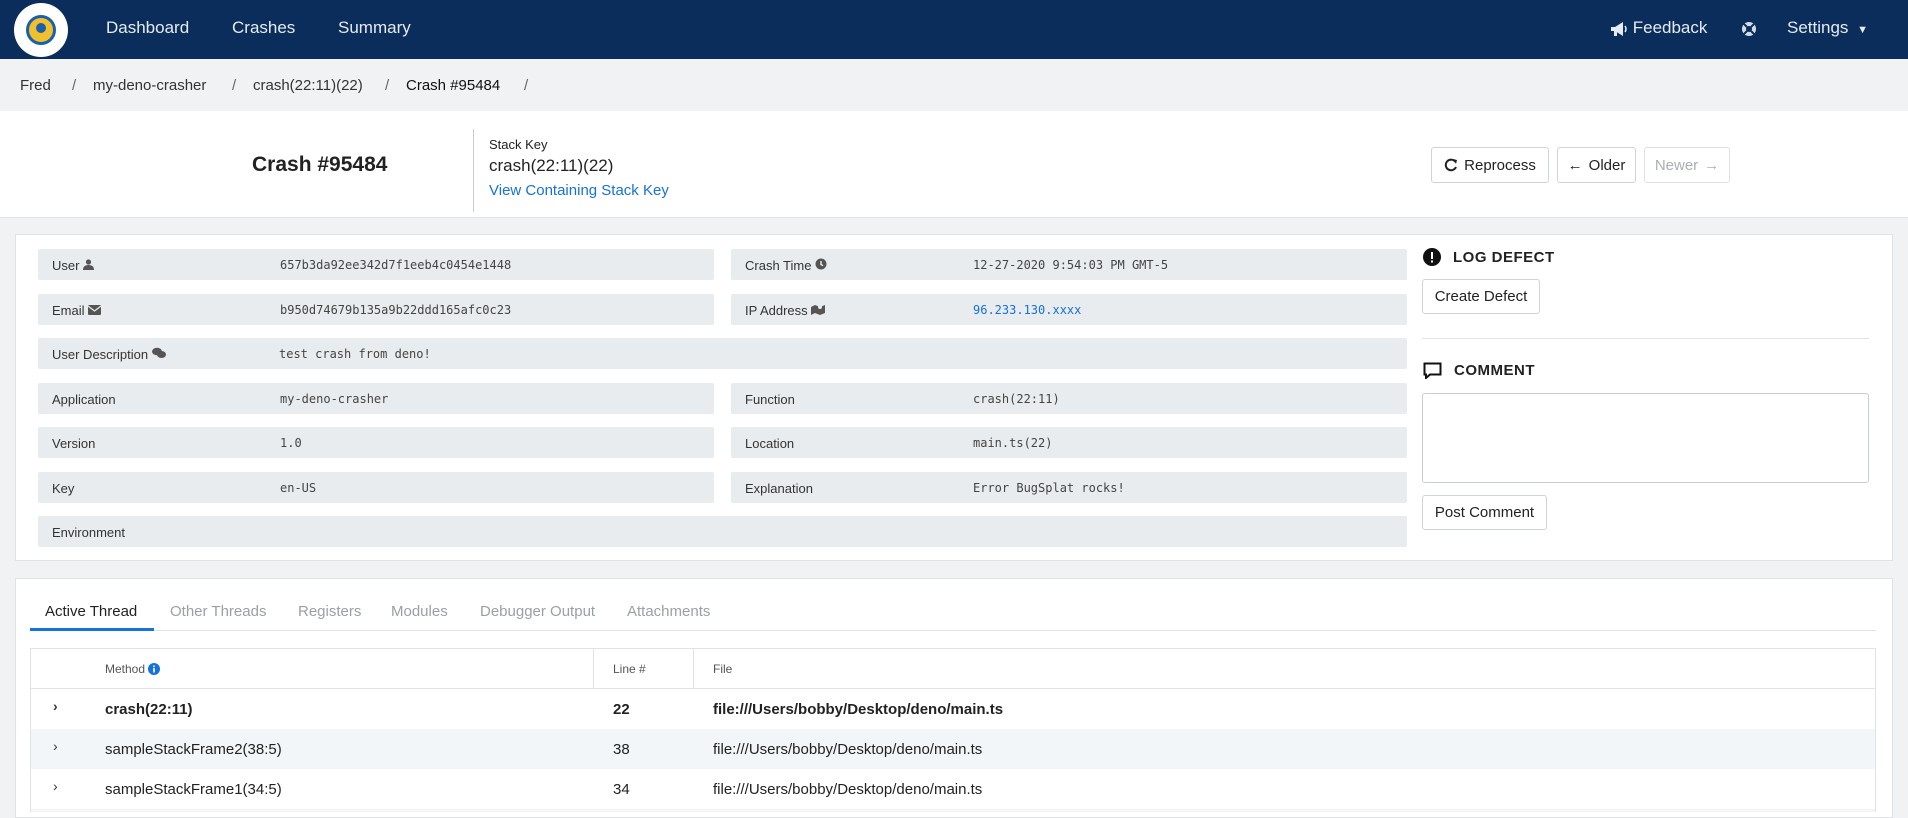  What do you see at coordinates (1494, 370) in the screenshot?
I see `comment-label: COMMENT` at bounding box center [1494, 370].